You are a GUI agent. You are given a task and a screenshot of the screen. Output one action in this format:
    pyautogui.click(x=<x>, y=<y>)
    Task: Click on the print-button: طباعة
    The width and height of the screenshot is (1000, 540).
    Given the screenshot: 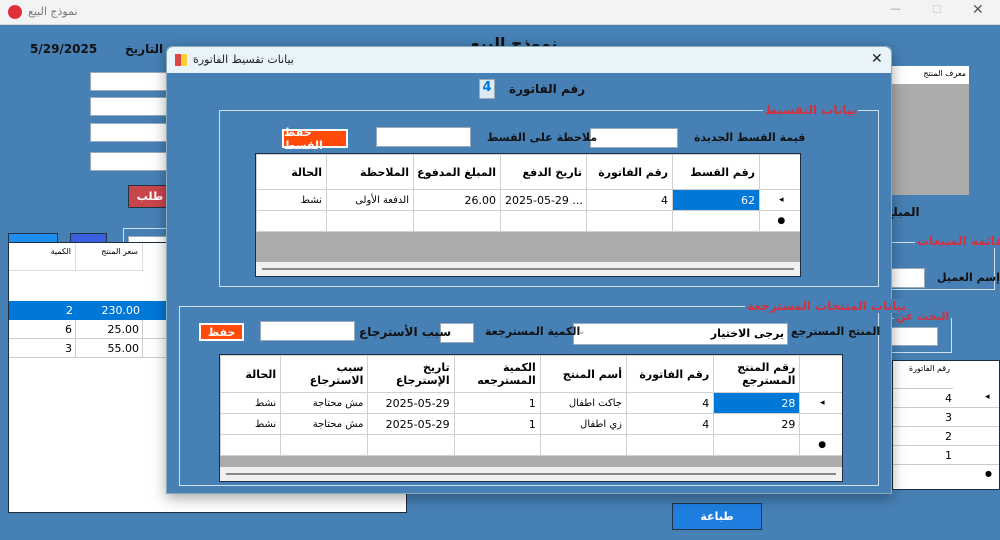 What is the action you would take?
    pyautogui.click(x=717, y=516)
    